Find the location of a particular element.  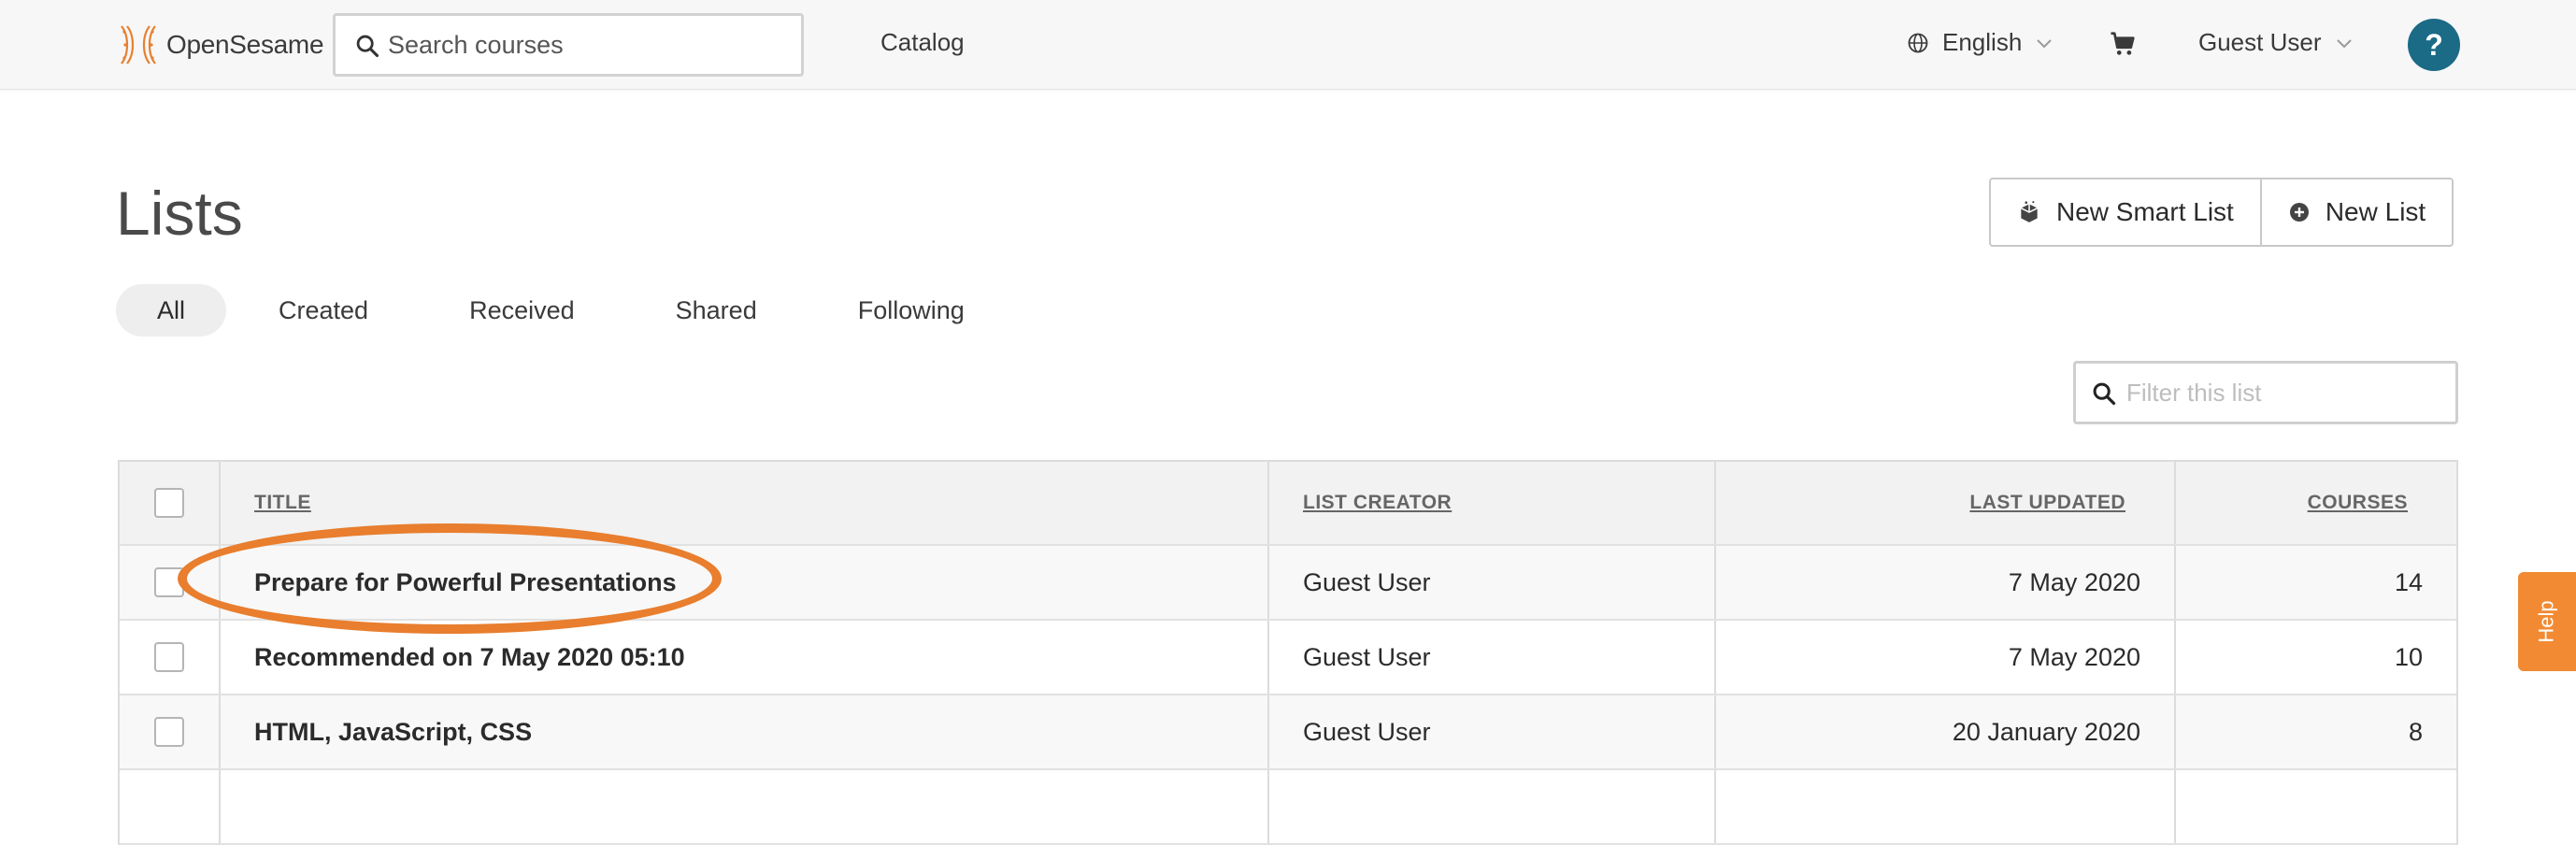

list-title: Recommended on 7 May 2020 05:10 is located at coordinates (745, 657).